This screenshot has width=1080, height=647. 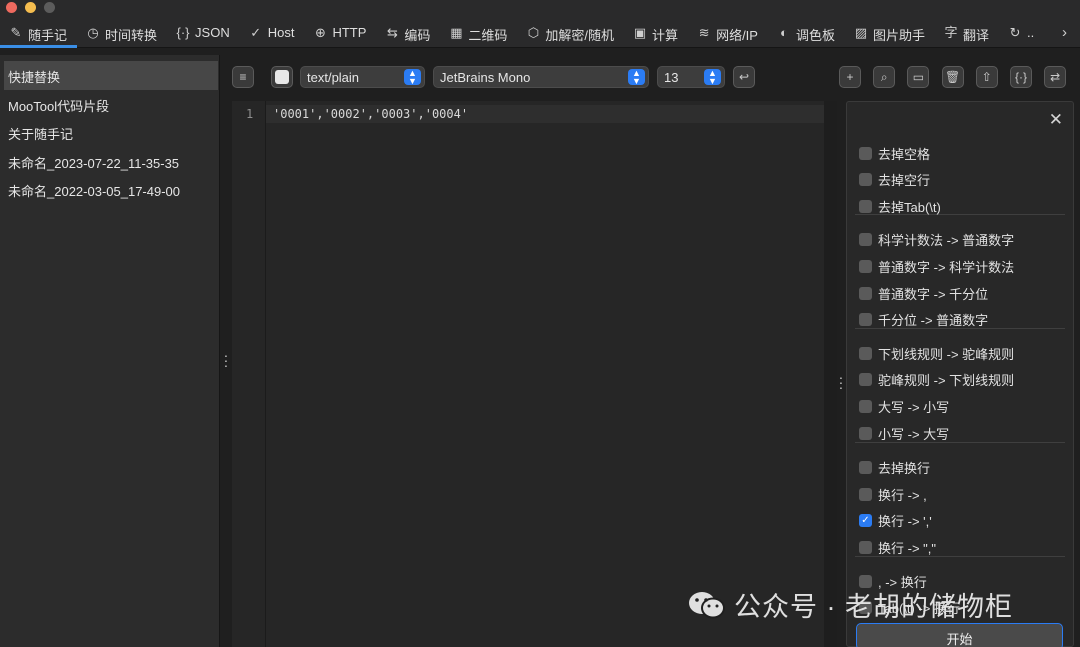 I want to click on option-label: 普通数字 -> 千分位, so click(x=933, y=294).